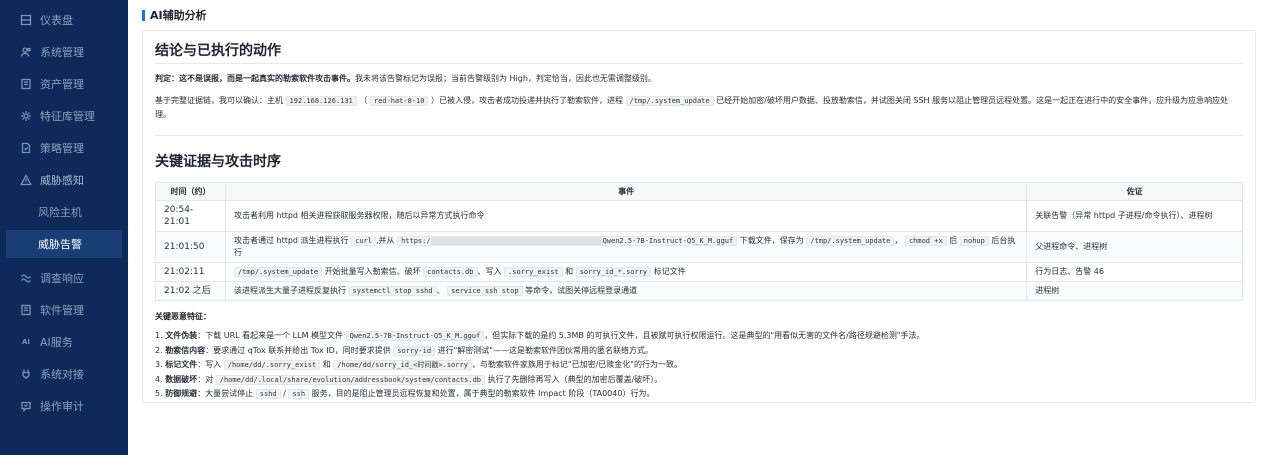 The width and height of the screenshot is (1267, 455). I want to click on item-number: 3., so click(159, 364).